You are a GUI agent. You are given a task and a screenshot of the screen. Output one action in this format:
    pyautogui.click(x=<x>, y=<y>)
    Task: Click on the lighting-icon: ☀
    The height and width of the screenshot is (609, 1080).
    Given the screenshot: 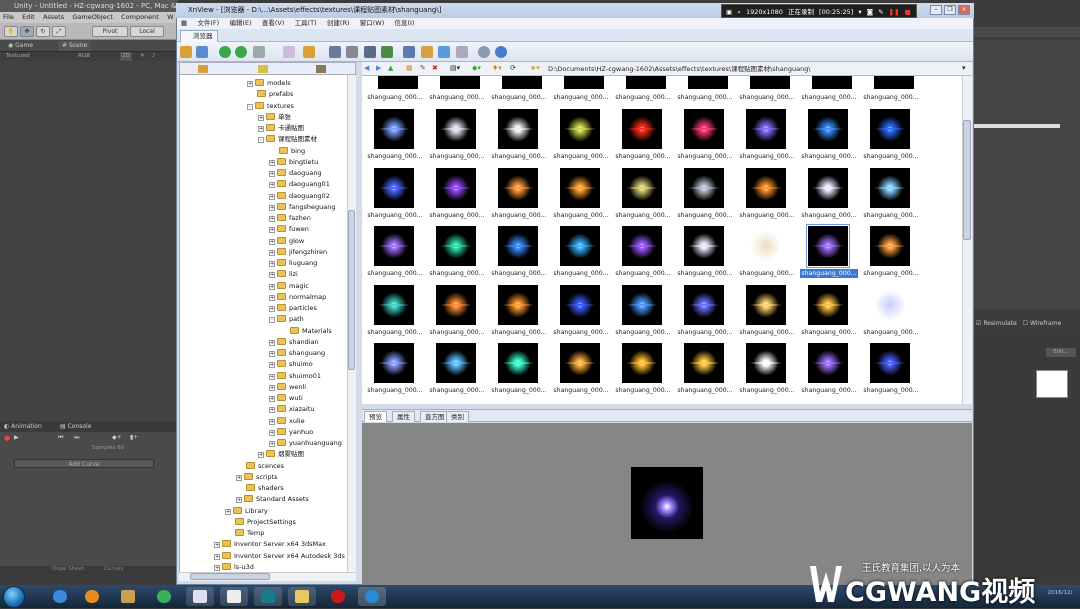 What is the action you would take?
    pyautogui.click(x=142, y=56)
    